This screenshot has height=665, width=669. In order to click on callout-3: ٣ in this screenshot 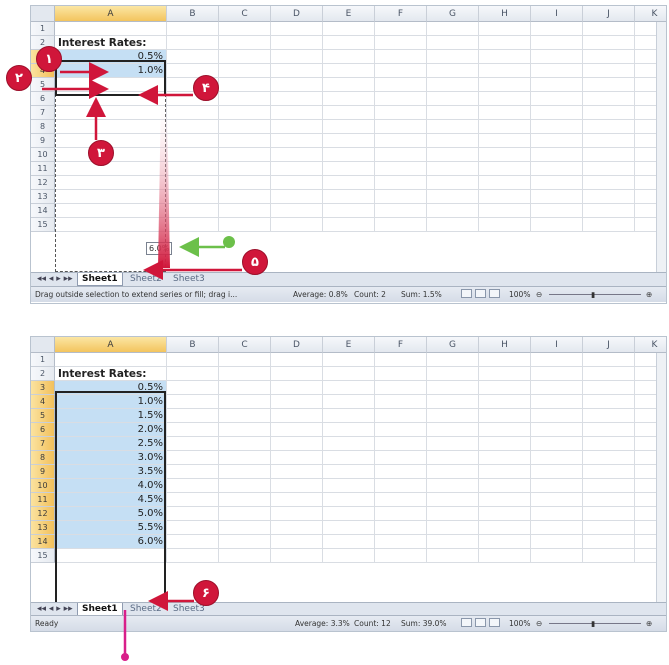, I will do `click(101, 153)`.